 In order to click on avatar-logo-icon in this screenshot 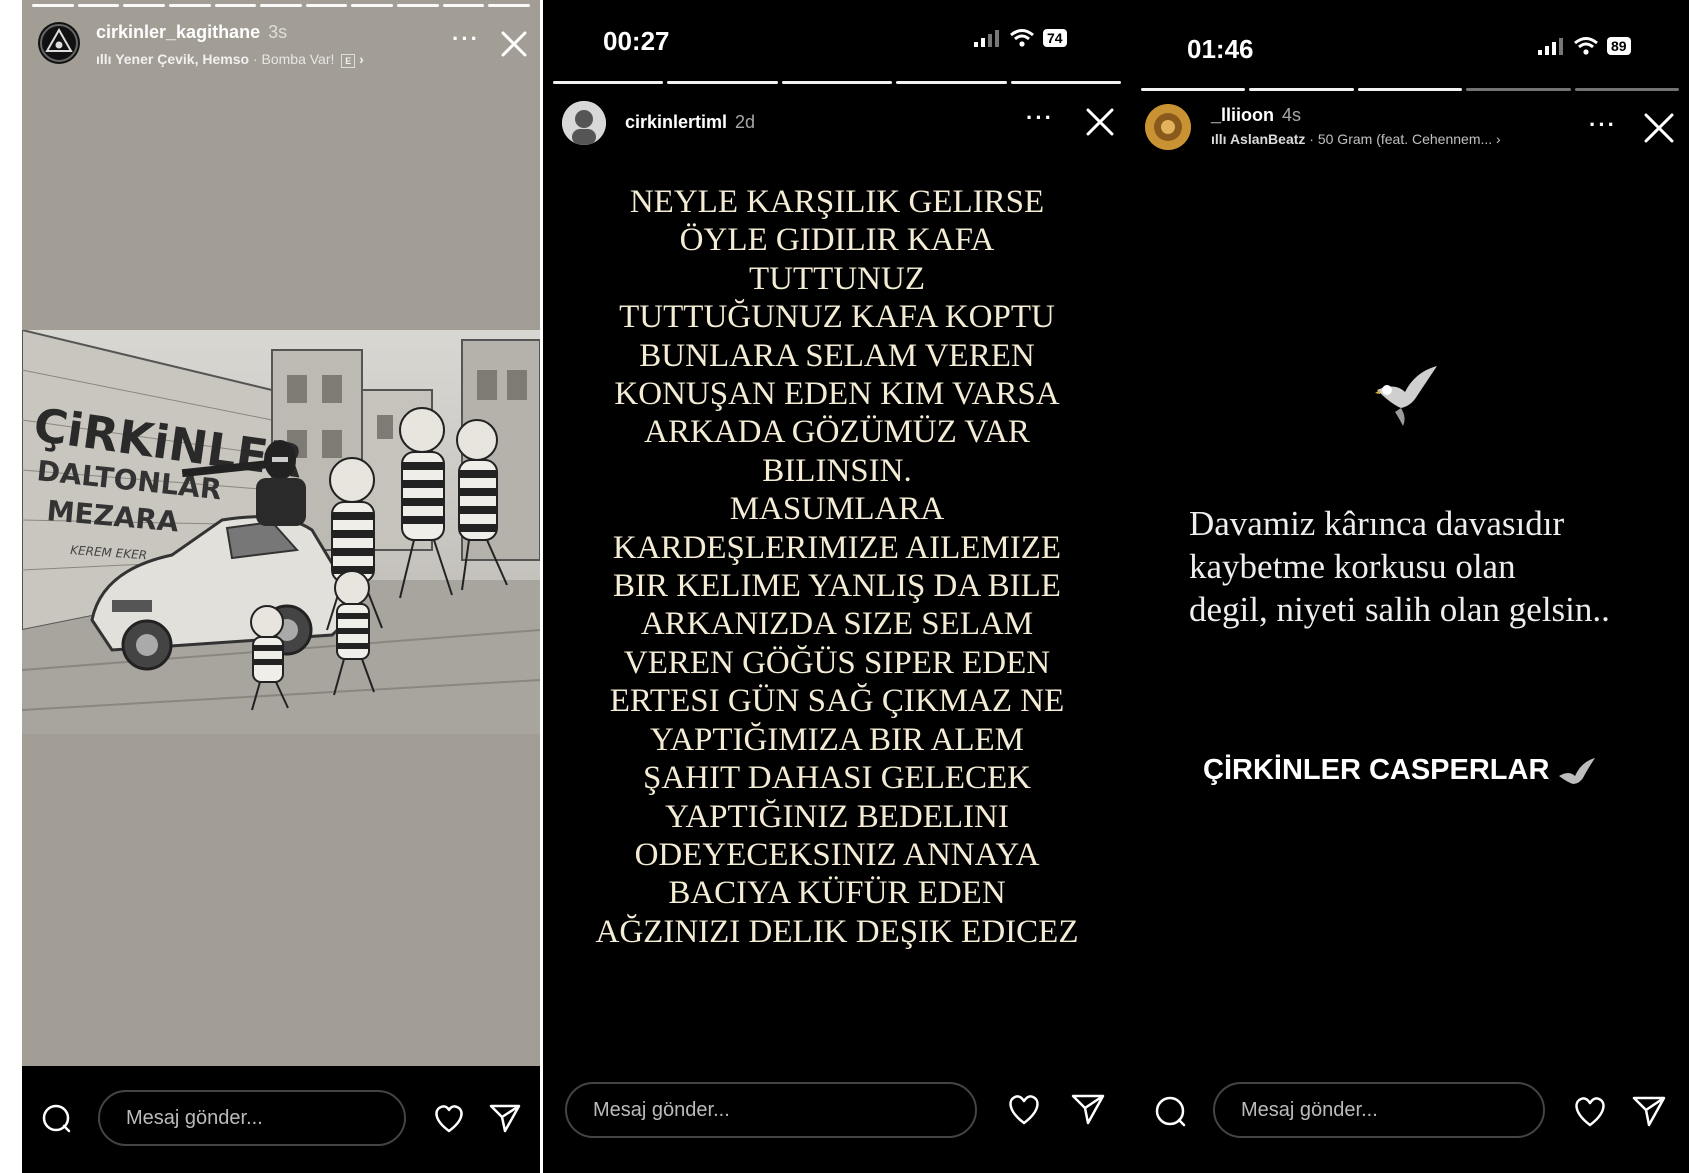, I will do `click(59, 43)`.